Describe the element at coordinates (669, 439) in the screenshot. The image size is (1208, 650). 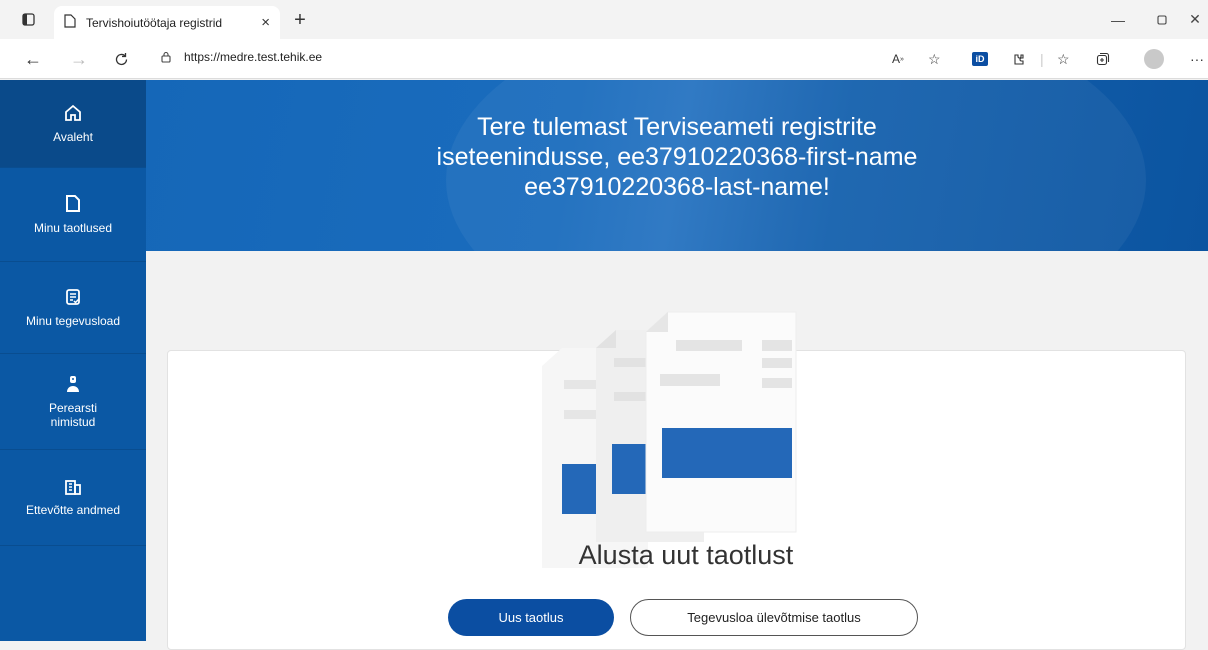
I see `documents-illustration` at that location.